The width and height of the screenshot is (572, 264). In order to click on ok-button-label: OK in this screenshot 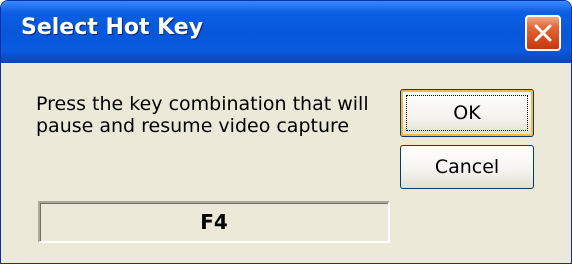, I will do `click(467, 113)`.